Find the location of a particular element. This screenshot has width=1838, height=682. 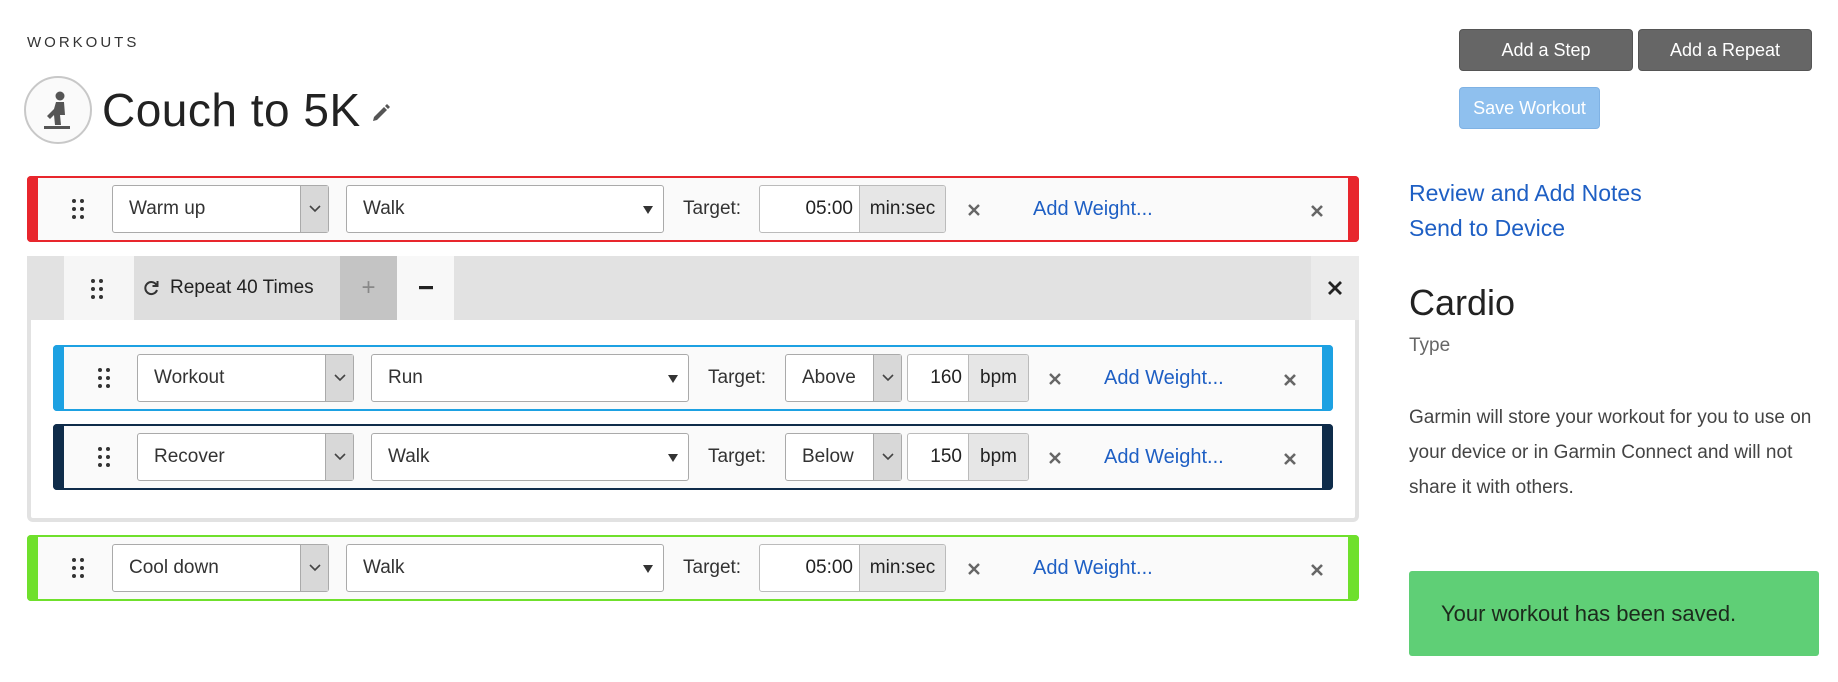

edit-pencil-icon is located at coordinates (381, 112).